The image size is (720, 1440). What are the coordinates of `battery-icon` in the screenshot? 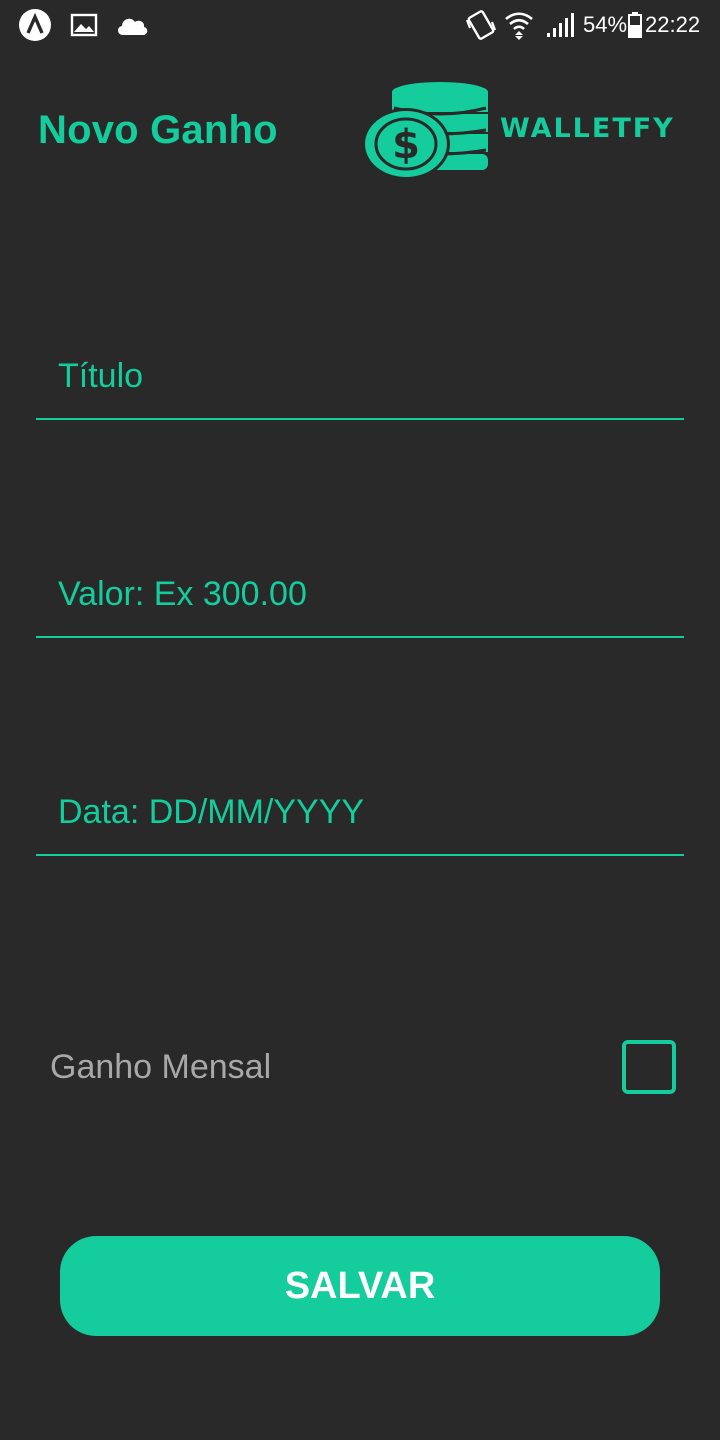 It's located at (635, 25).